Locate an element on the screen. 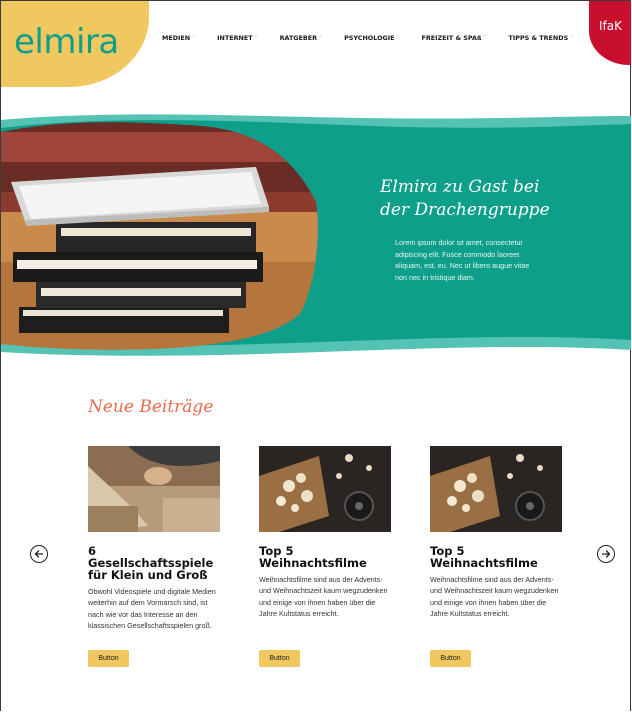 The height and width of the screenshot is (712, 632). card-title: 6 Gesellschaftsspiele für Klein und Groß is located at coordinates (155, 563).